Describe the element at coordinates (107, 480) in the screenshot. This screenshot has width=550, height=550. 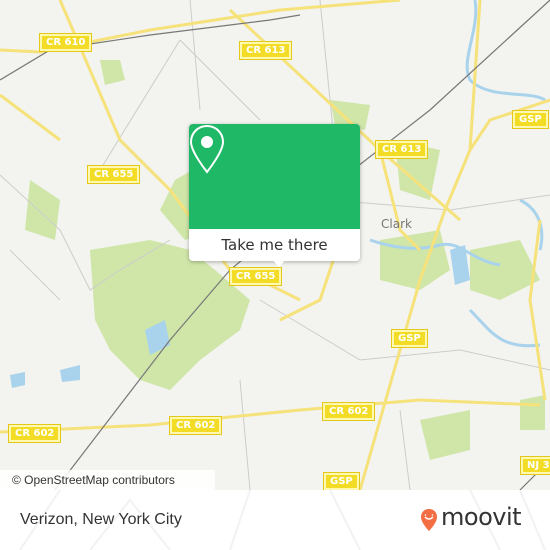
I see `map-attribution: © OpenStreetMap contributors` at that location.